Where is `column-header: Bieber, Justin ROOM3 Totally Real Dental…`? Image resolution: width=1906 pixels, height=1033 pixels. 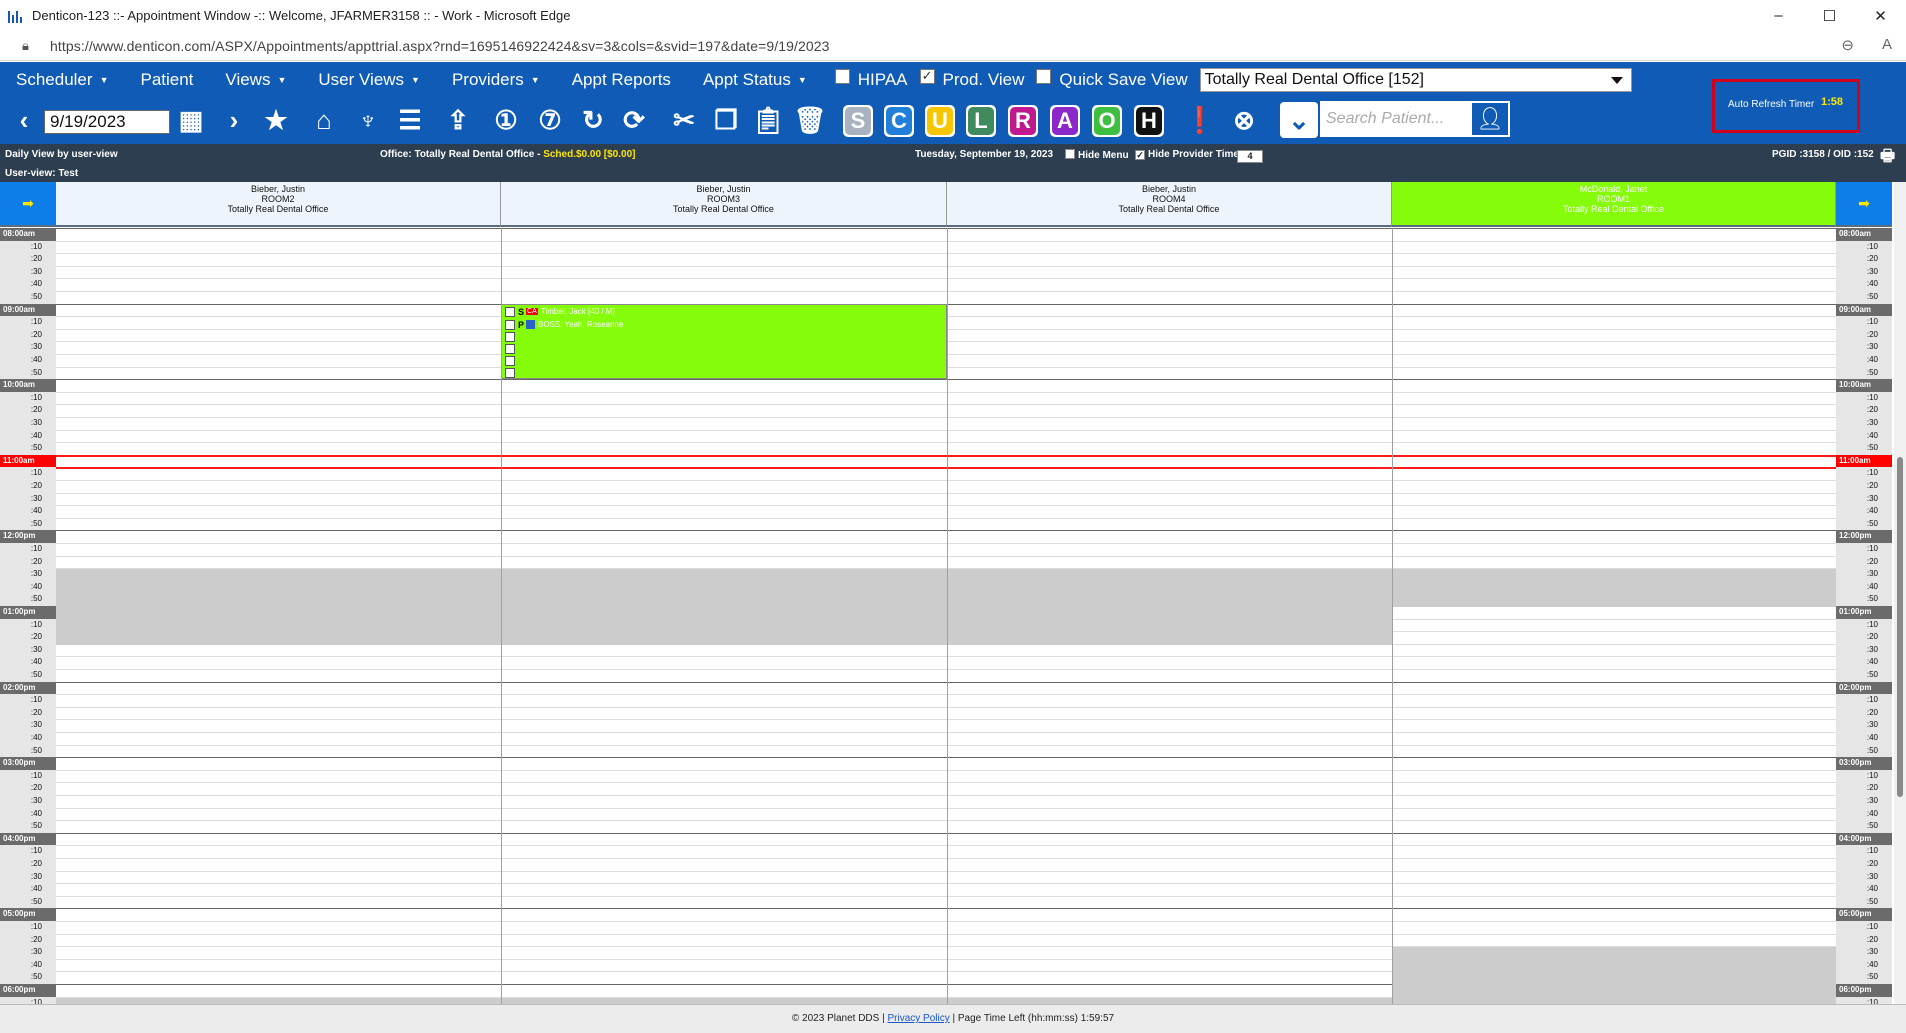
column-header: Bieber, Justin ROOM3 Totally Real Dental… is located at coordinates (724, 204).